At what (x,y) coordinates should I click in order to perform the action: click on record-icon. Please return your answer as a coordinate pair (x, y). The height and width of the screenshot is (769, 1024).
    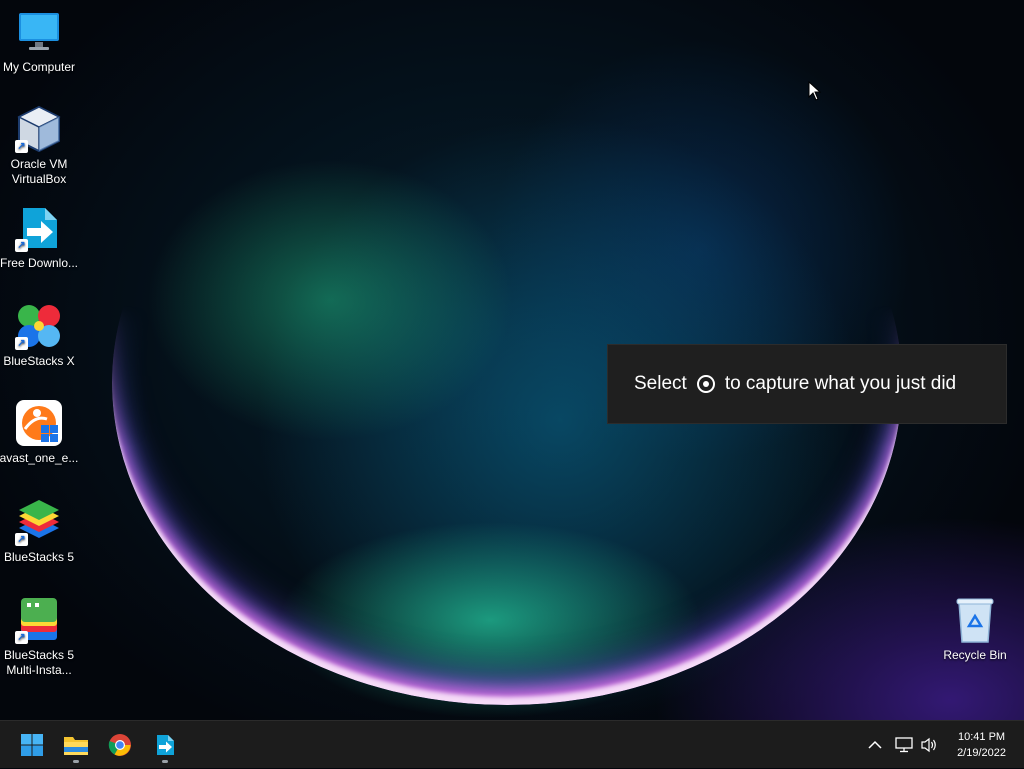
    Looking at the image, I should click on (705, 384).